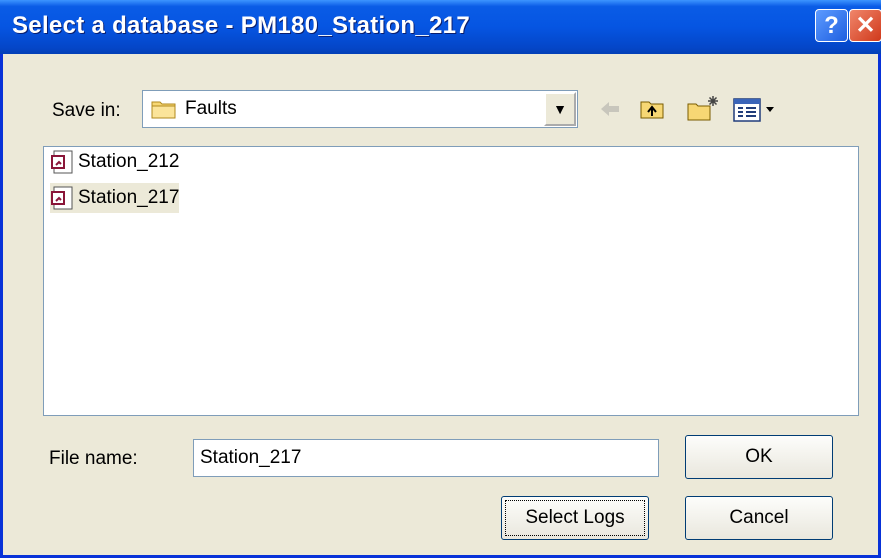  Describe the element at coordinates (831, 25) in the screenshot. I see `help-button: ?` at that location.